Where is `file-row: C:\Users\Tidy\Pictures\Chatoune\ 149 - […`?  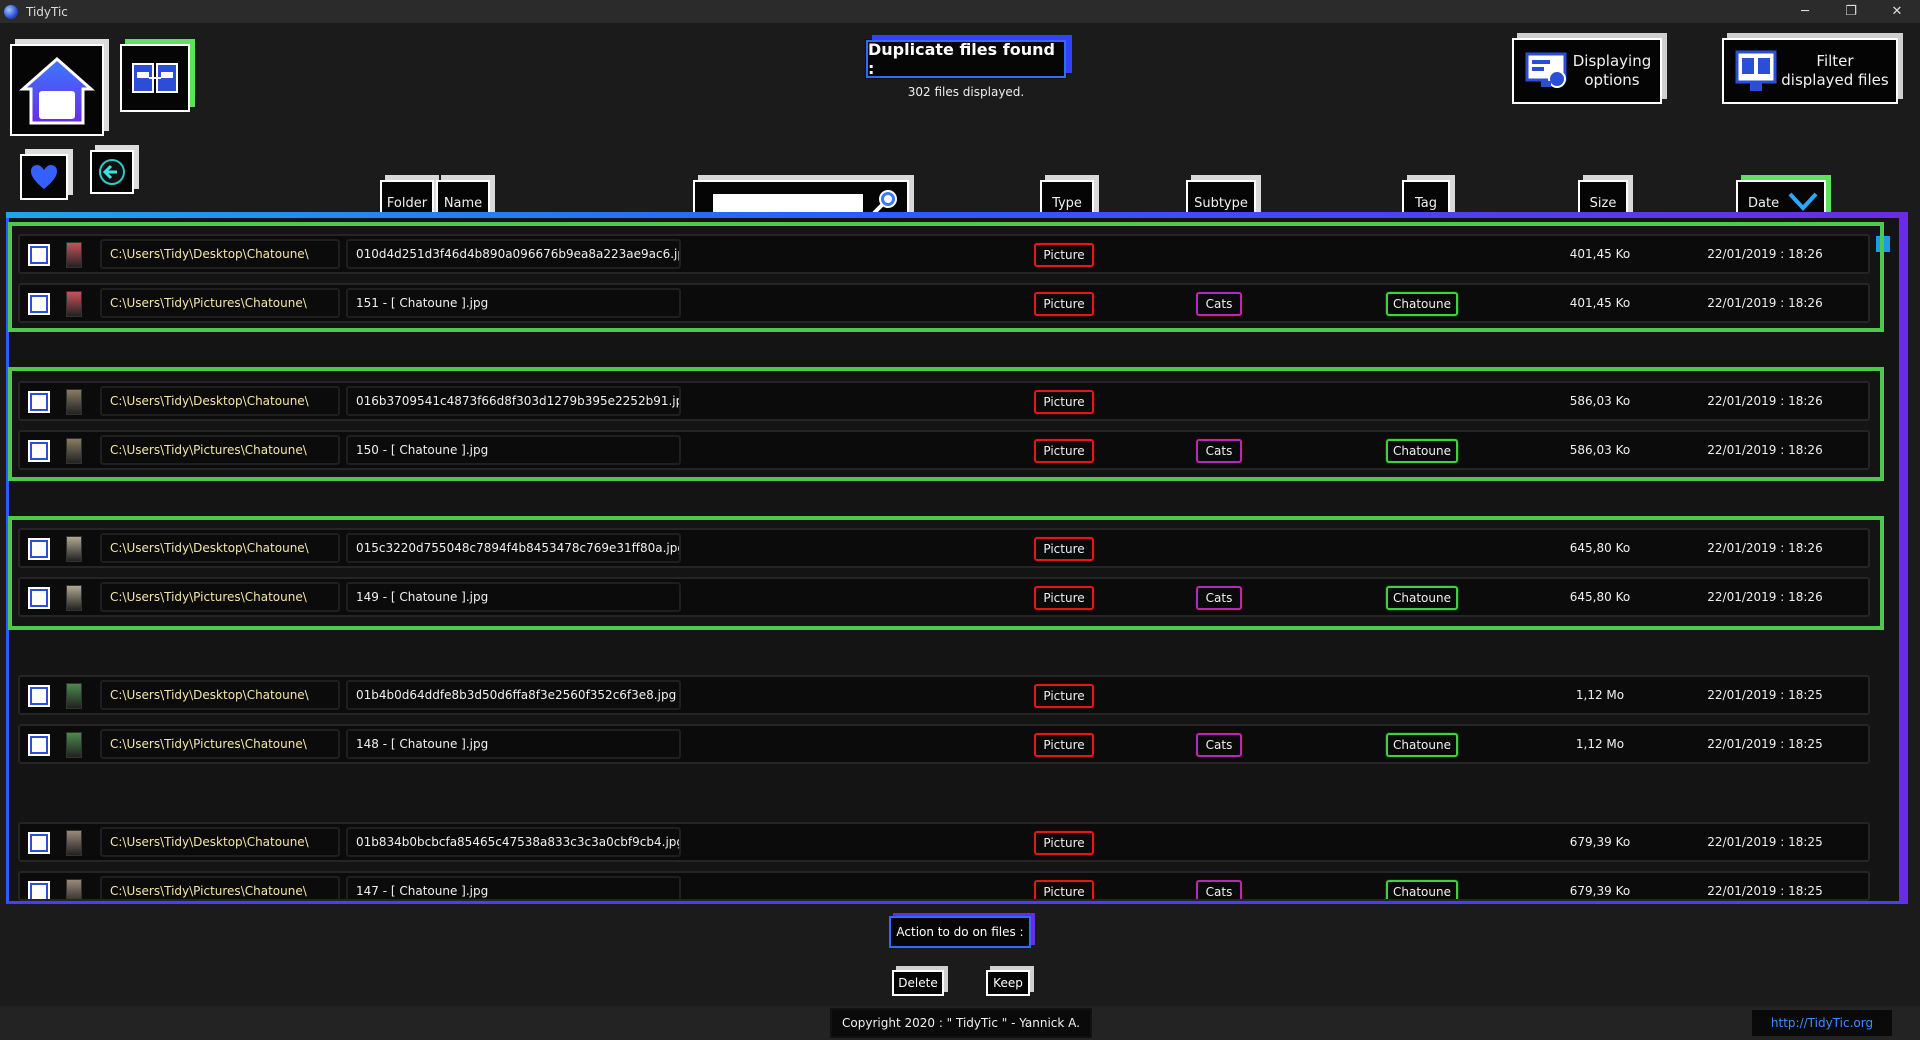 file-row: C:\Users\Tidy\Pictures\Chatoune\ 149 - [… is located at coordinates (944, 597).